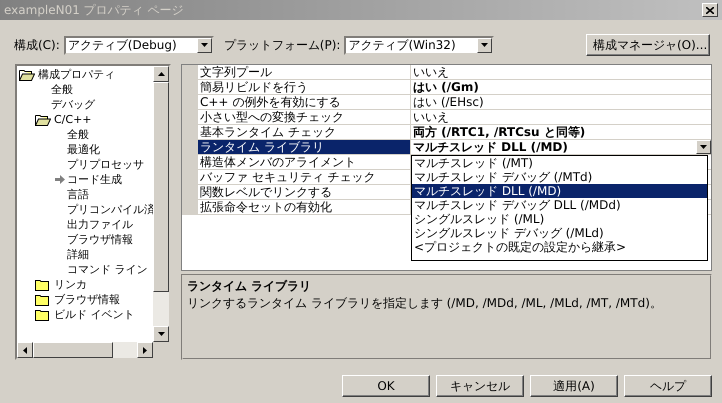 The height and width of the screenshot is (403, 722). I want to click on dropdown-option: シングルスレッド (/ML), so click(559, 219).